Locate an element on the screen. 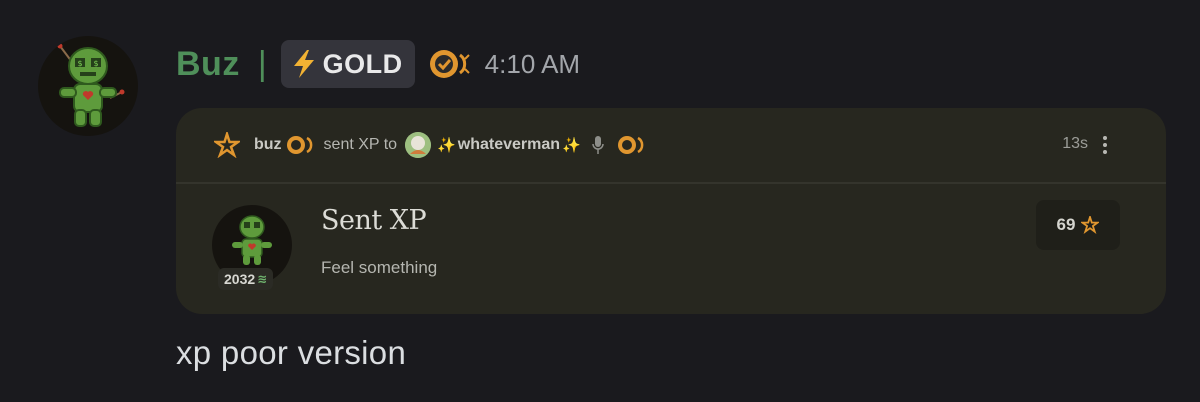 This screenshot has width=1200, height=402. voodoo-doll-icon: $ $ is located at coordinates (91, 85).